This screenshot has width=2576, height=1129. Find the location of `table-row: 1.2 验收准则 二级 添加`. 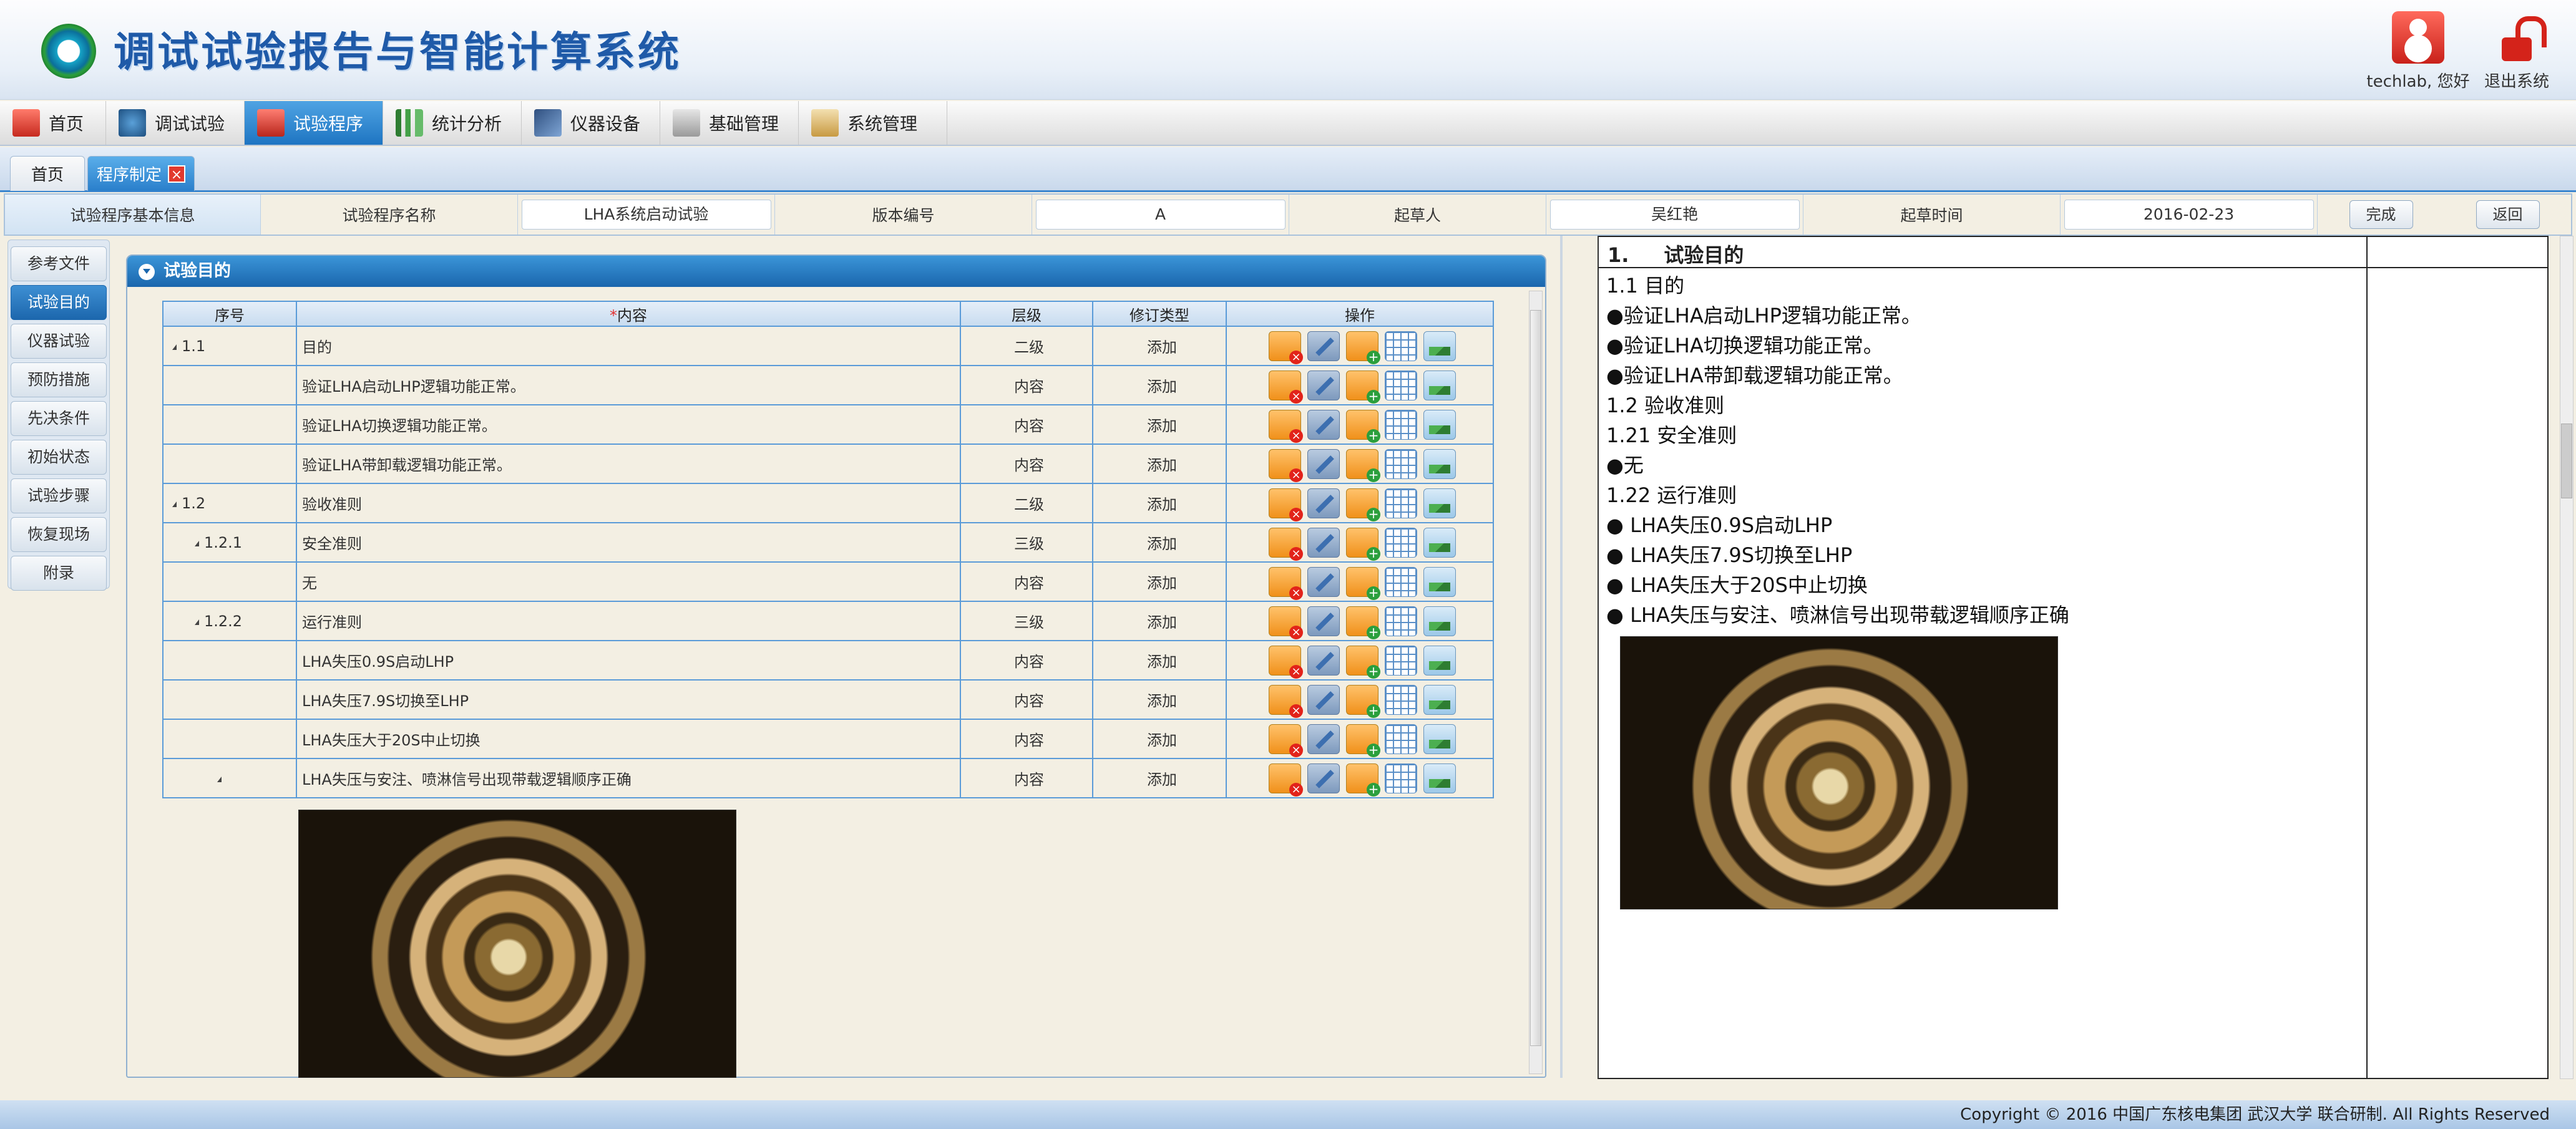

table-row: 1.2 验收准则 二级 添加 is located at coordinates (828, 503).